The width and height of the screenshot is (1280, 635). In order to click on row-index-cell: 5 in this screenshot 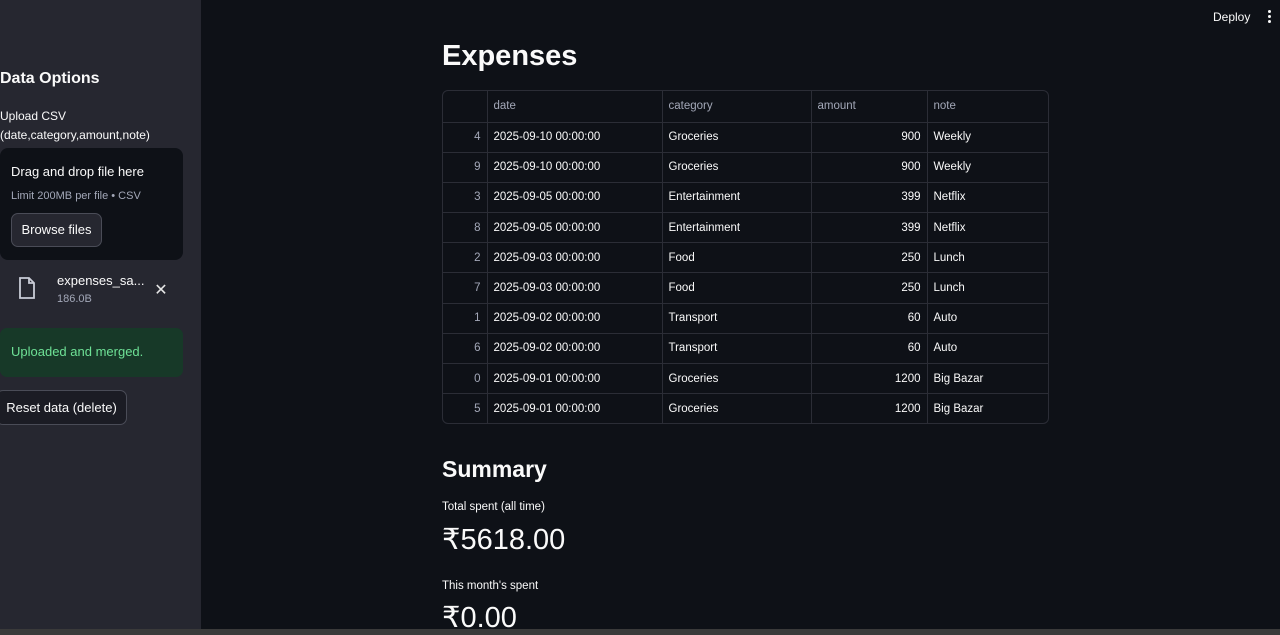, I will do `click(465, 408)`.